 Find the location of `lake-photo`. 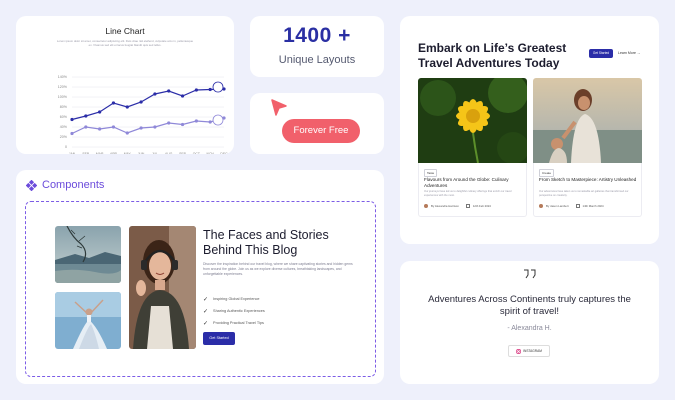

lake-photo is located at coordinates (88, 254).